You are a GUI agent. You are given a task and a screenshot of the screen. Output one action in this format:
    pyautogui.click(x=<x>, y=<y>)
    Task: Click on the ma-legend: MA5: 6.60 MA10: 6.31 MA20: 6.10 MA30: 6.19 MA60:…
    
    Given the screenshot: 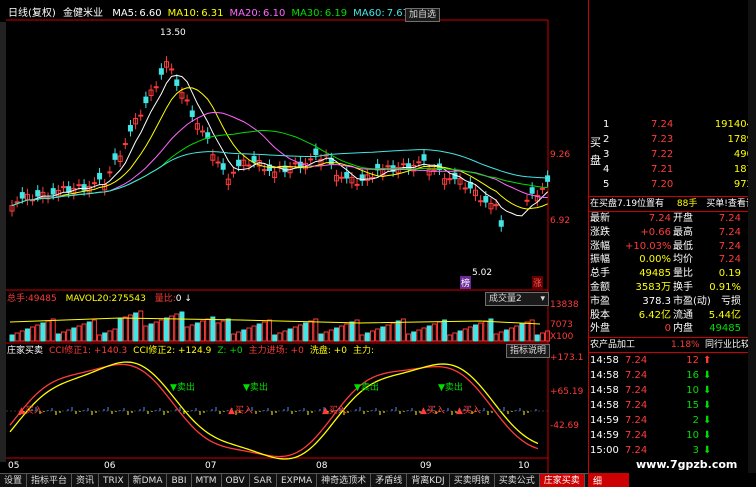 What is the action you would take?
    pyautogui.click(x=257, y=13)
    